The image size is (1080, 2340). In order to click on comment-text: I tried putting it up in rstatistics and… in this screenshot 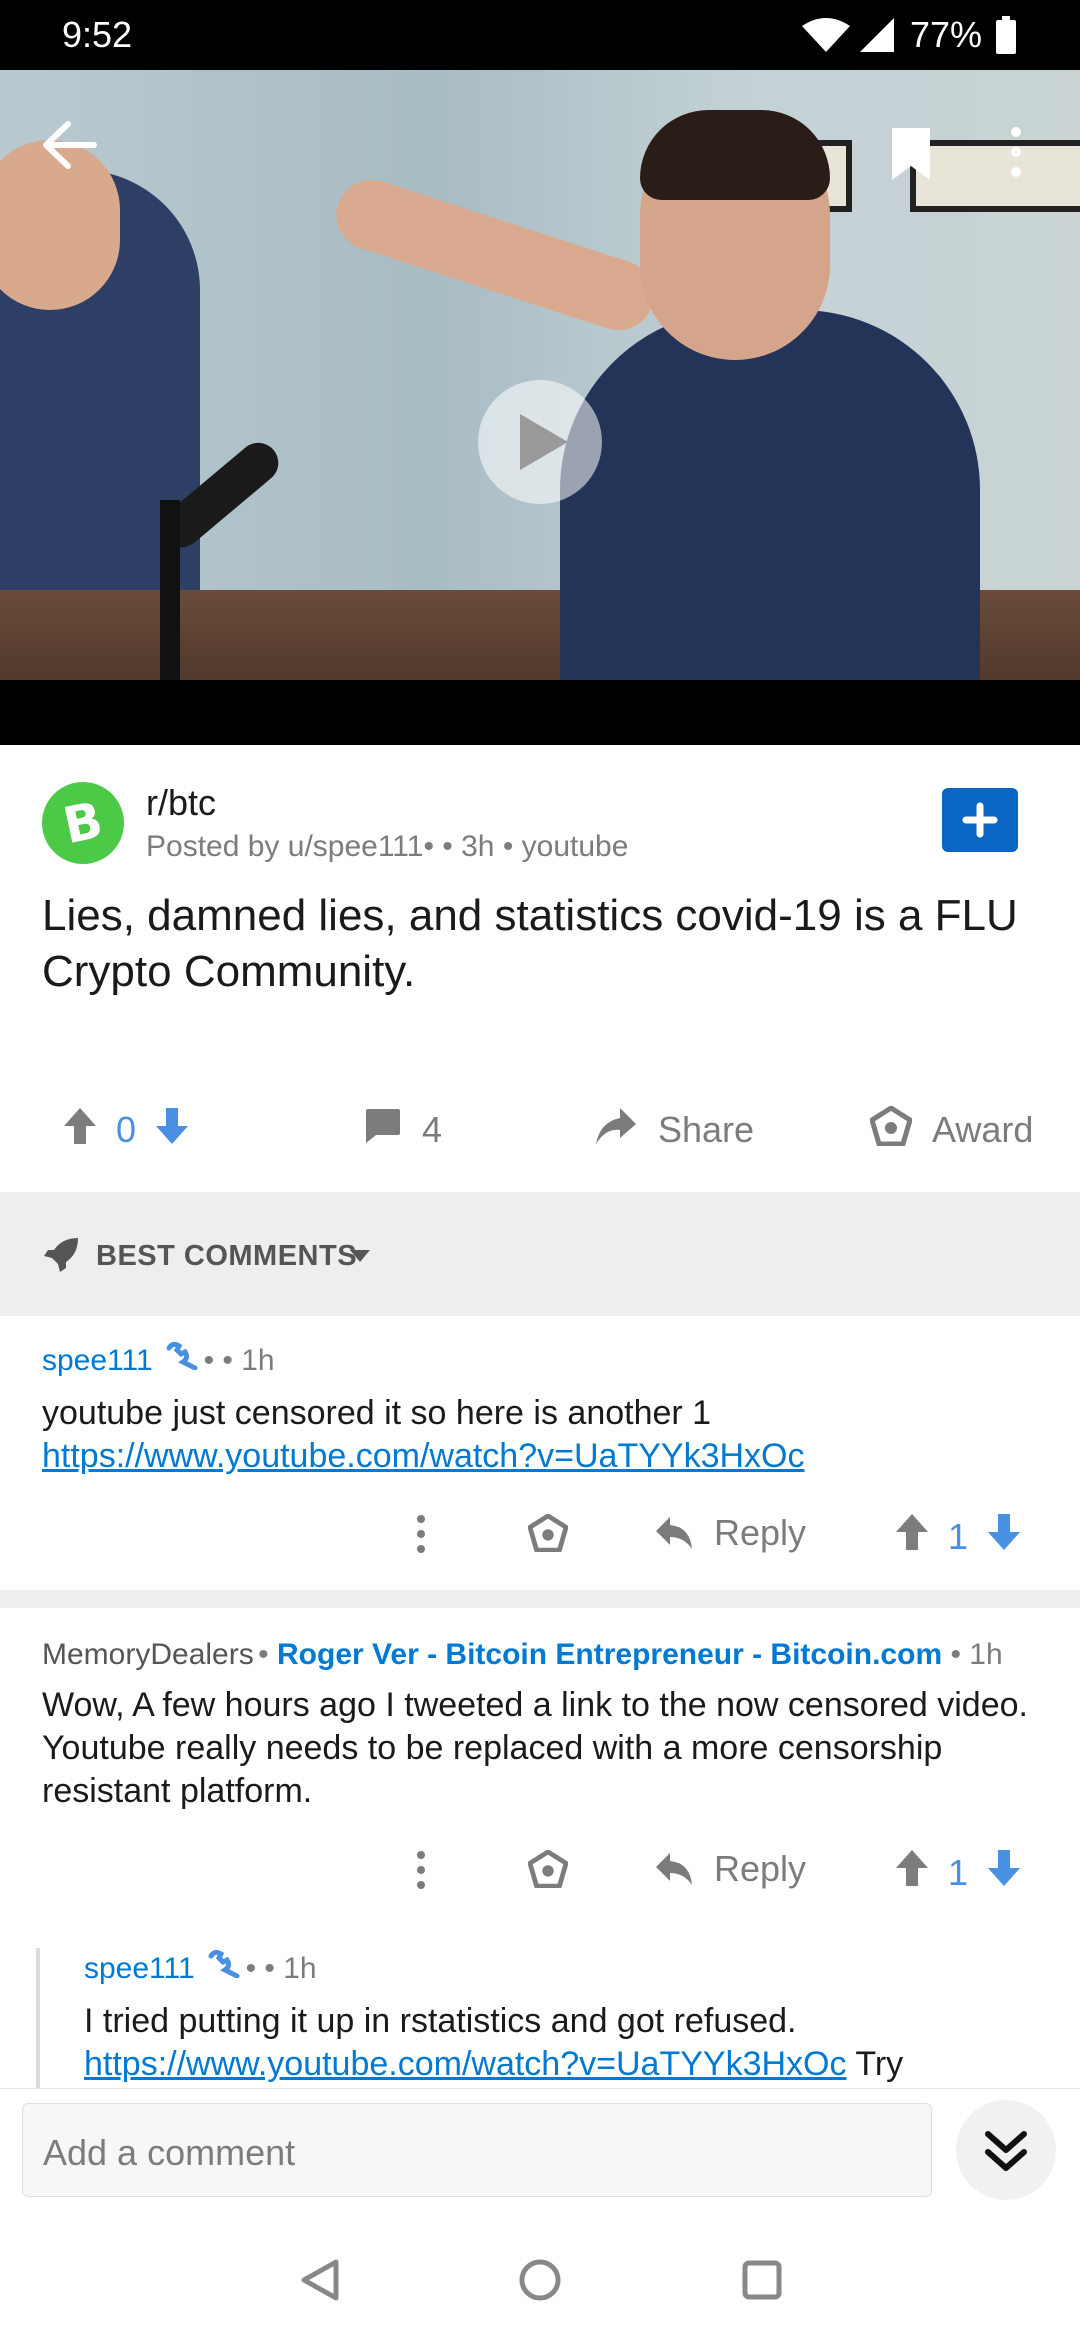, I will do `click(440, 2021)`.